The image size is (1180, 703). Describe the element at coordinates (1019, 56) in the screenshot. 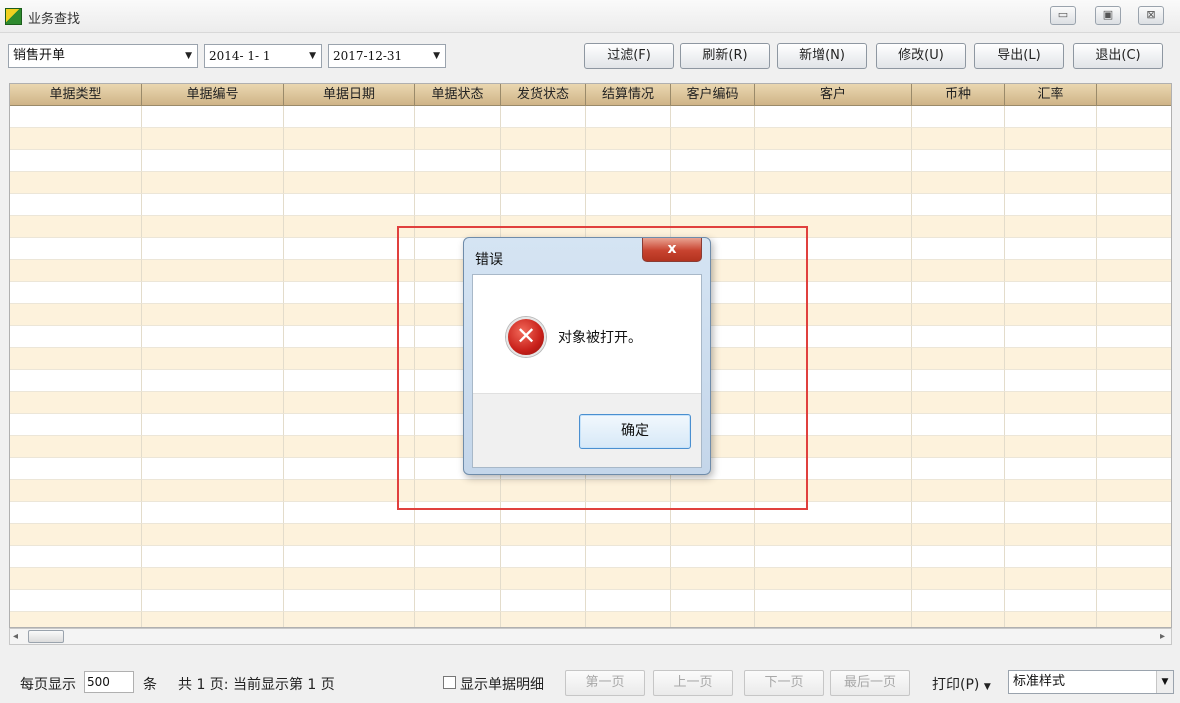

I see `export-button: 导出(L)` at that location.